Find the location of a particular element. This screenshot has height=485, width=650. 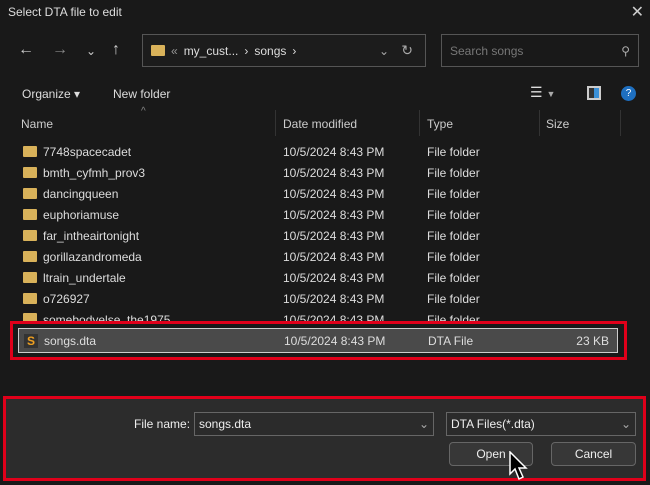

column-size: Size is located at coordinates (557, 124).